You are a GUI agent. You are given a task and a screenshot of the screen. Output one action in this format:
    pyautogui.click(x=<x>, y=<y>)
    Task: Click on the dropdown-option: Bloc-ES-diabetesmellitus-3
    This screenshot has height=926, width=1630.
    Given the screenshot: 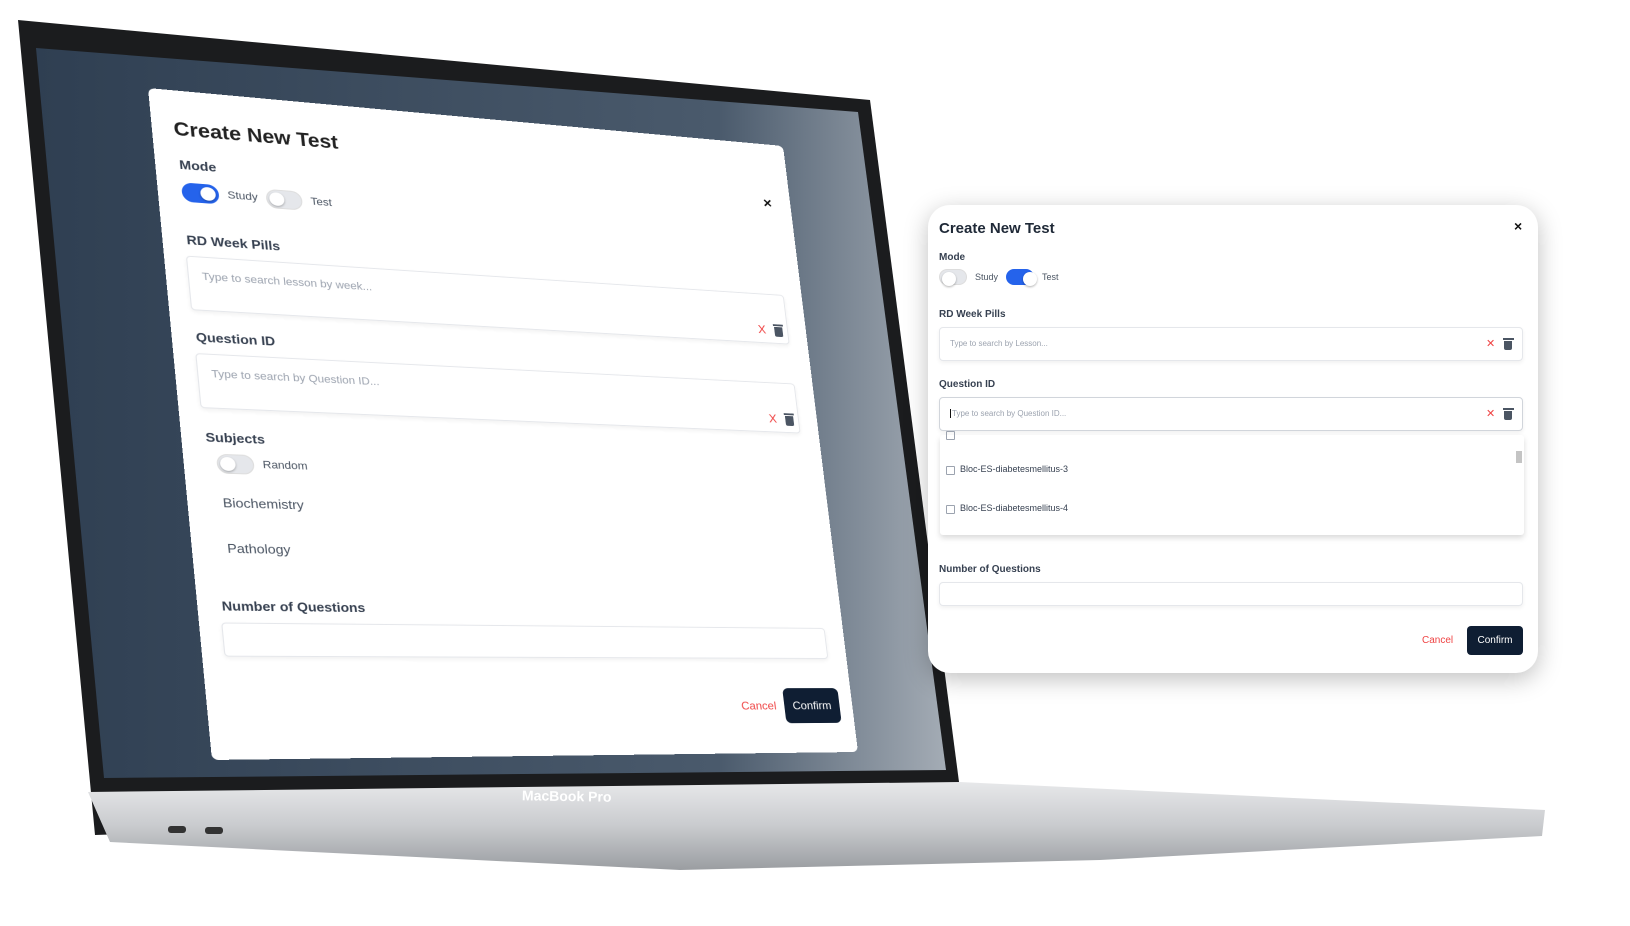 What is the action you would take?
    pyautogui.click(x=1014, y=469)
    